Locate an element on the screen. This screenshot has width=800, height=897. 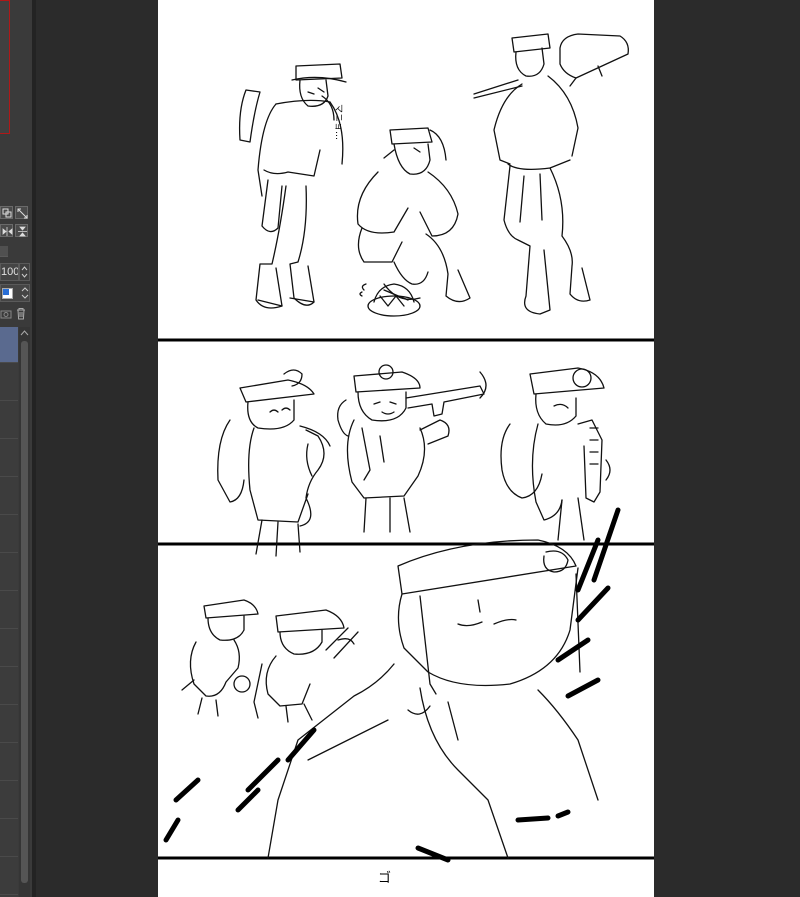
scroll-up-icon is located at coordinates (24, 333).